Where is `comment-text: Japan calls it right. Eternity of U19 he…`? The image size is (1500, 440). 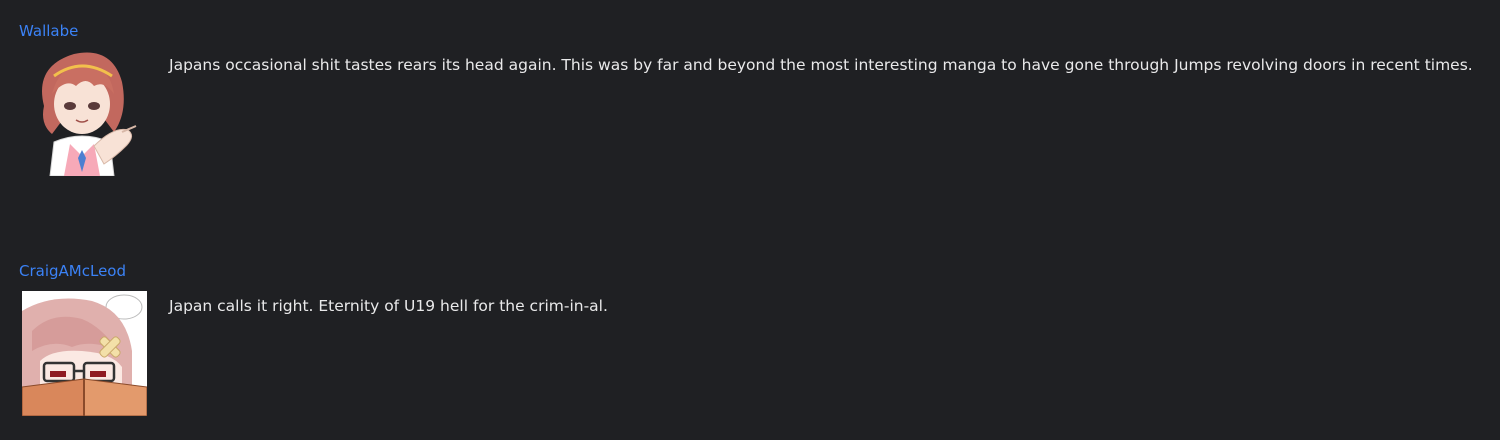
comment-text: Japan calls it right. Eternity of U19 he… is located at coordinates (388, 306).